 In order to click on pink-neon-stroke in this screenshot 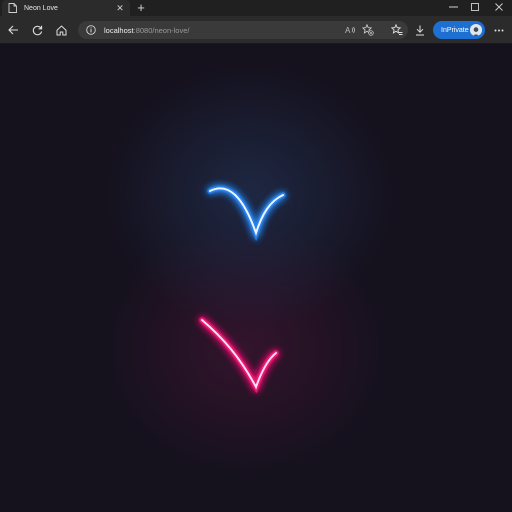, I will do `click(239, 355)`.